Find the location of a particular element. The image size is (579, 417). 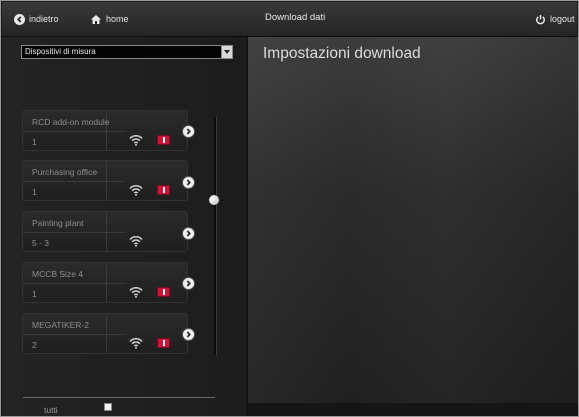

logout-button: logout is located at coordinates (555, 19).